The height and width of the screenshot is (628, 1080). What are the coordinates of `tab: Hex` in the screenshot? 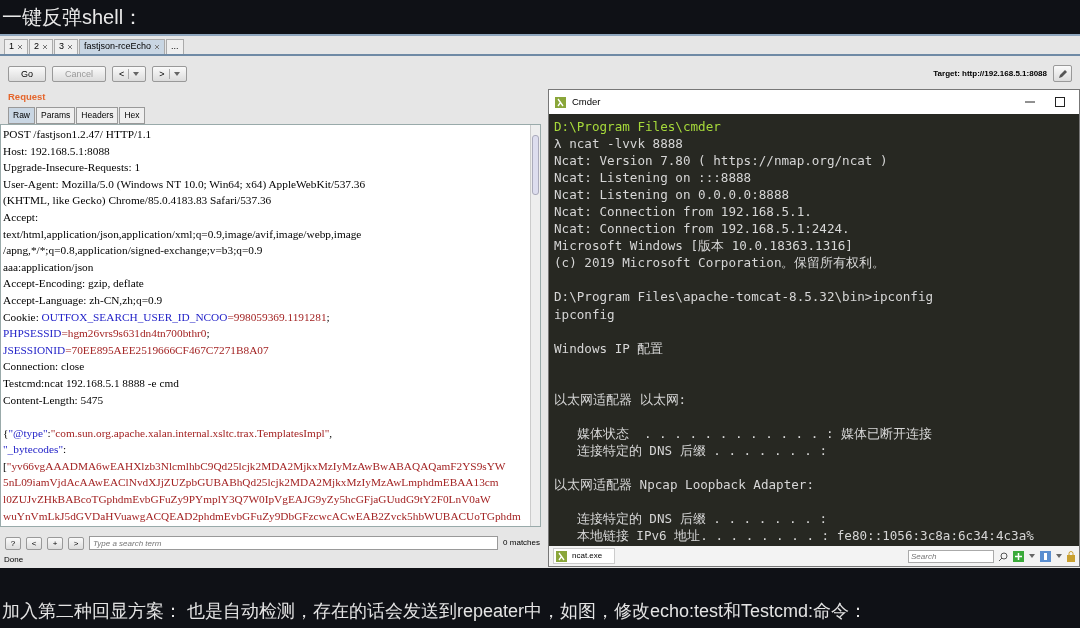 It's located at (132, 115).